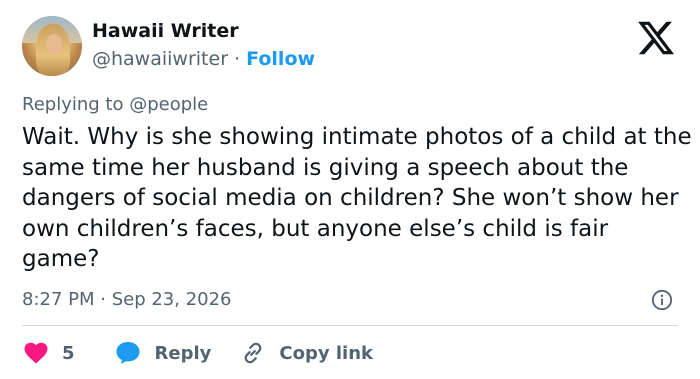 Image resolution: width=700 pixels, height=379 pixels. What do you see at coordinates (350, 325) in the screenshot?
I see `divider` at bounding box center [350, 325].